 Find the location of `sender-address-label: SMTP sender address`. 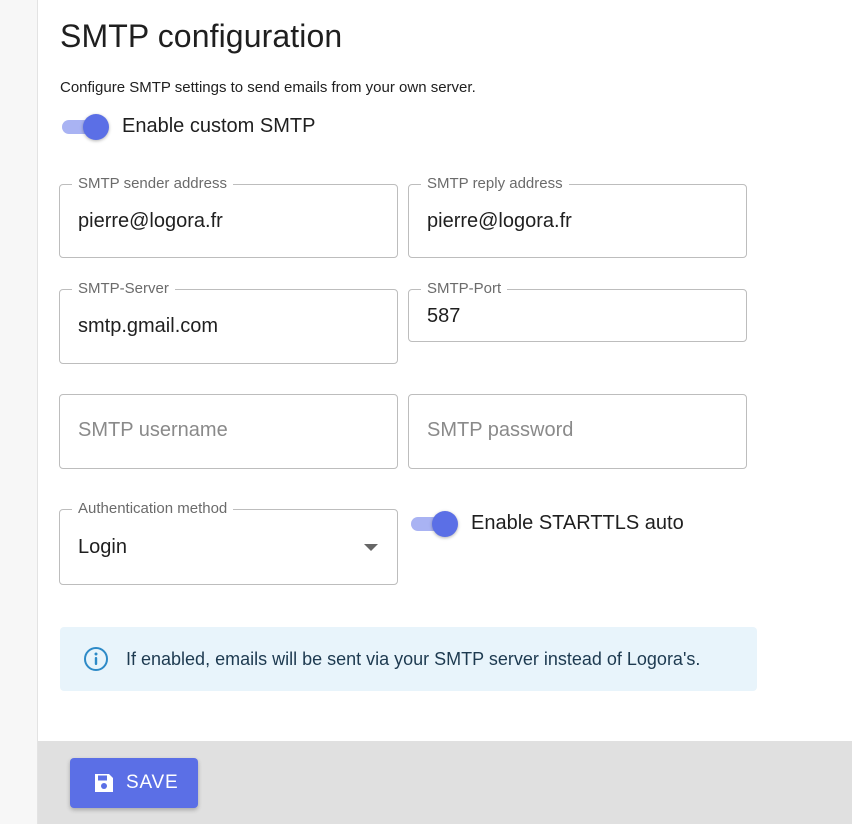

sender-address-label: SMTP sender address is located at coordinates (152, 184).